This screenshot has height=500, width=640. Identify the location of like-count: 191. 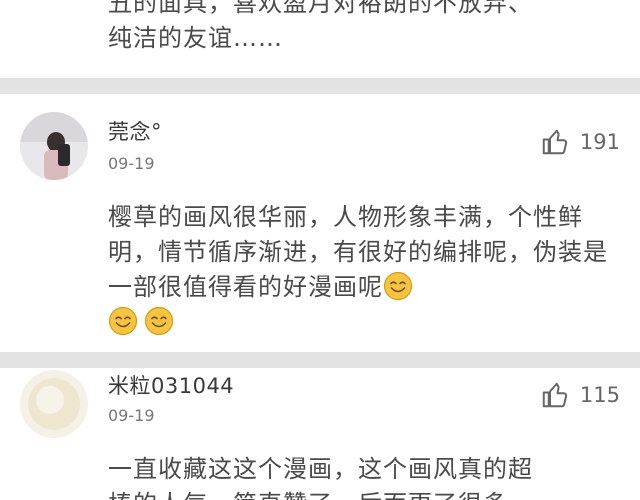
(599, 142).